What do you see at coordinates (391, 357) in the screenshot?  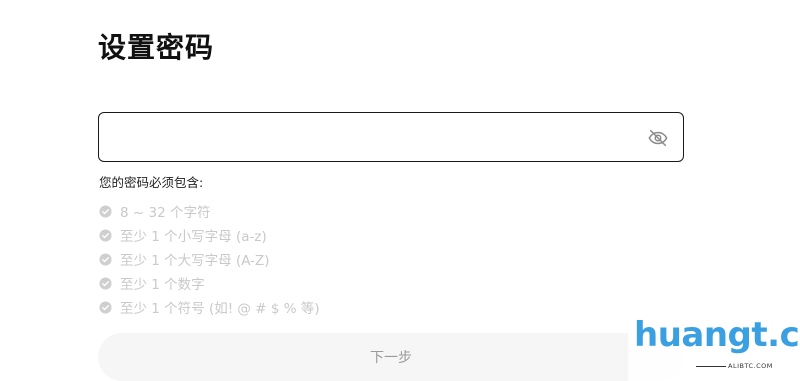 I see `next-button: 下一步` at bounding box center [391, 357].